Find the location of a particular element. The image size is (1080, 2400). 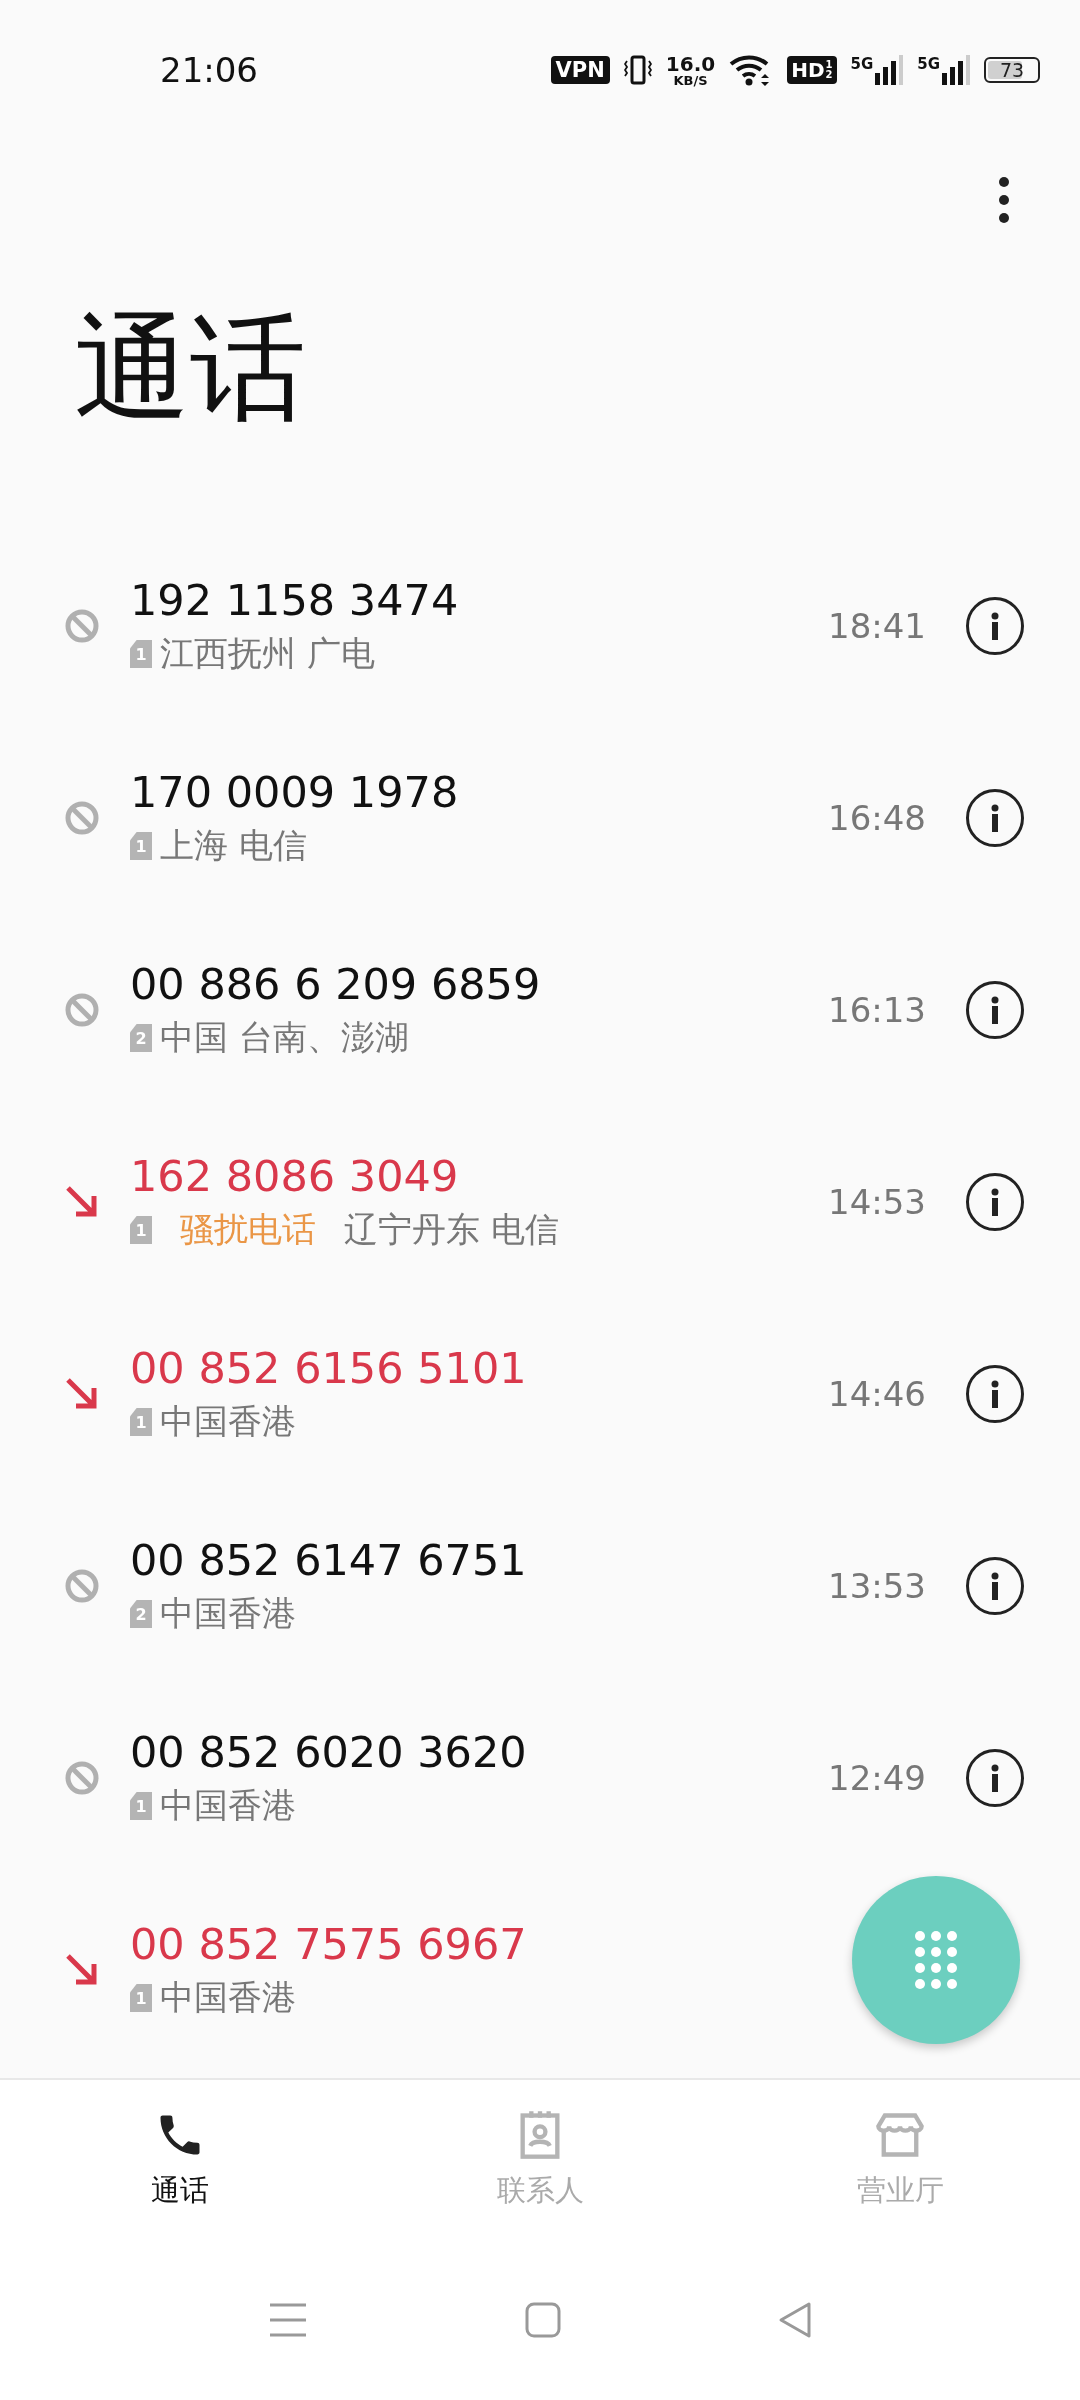

call-time: 14:53 is located at coordinates (877, 1202).